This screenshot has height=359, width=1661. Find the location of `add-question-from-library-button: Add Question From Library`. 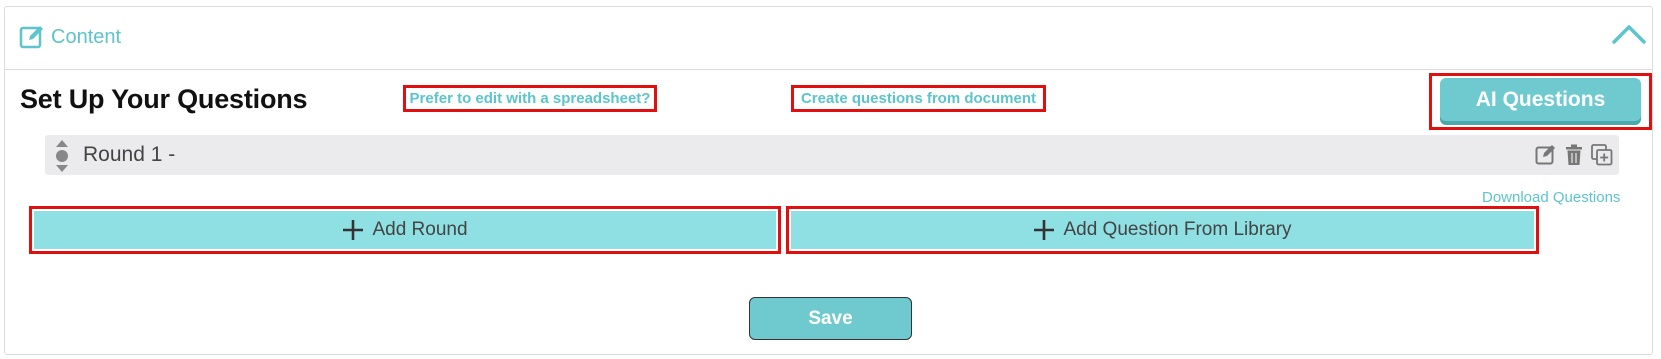

add-question-from-library-button: Add Question From Library is located at coordinates (1162, 230).